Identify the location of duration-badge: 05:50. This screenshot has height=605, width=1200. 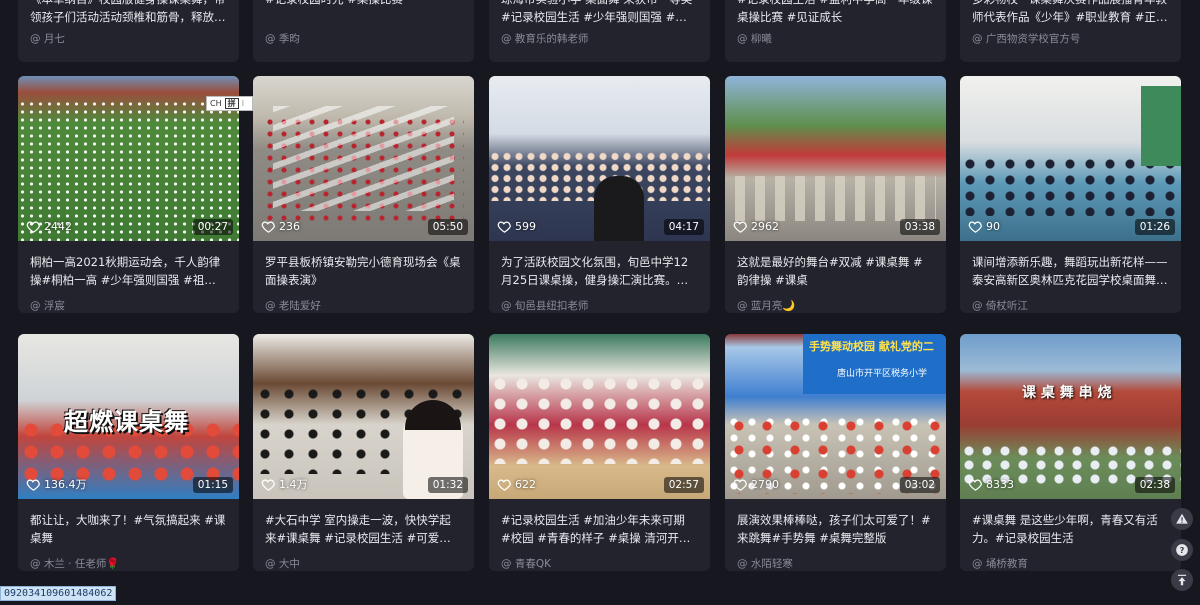
(447, 227).